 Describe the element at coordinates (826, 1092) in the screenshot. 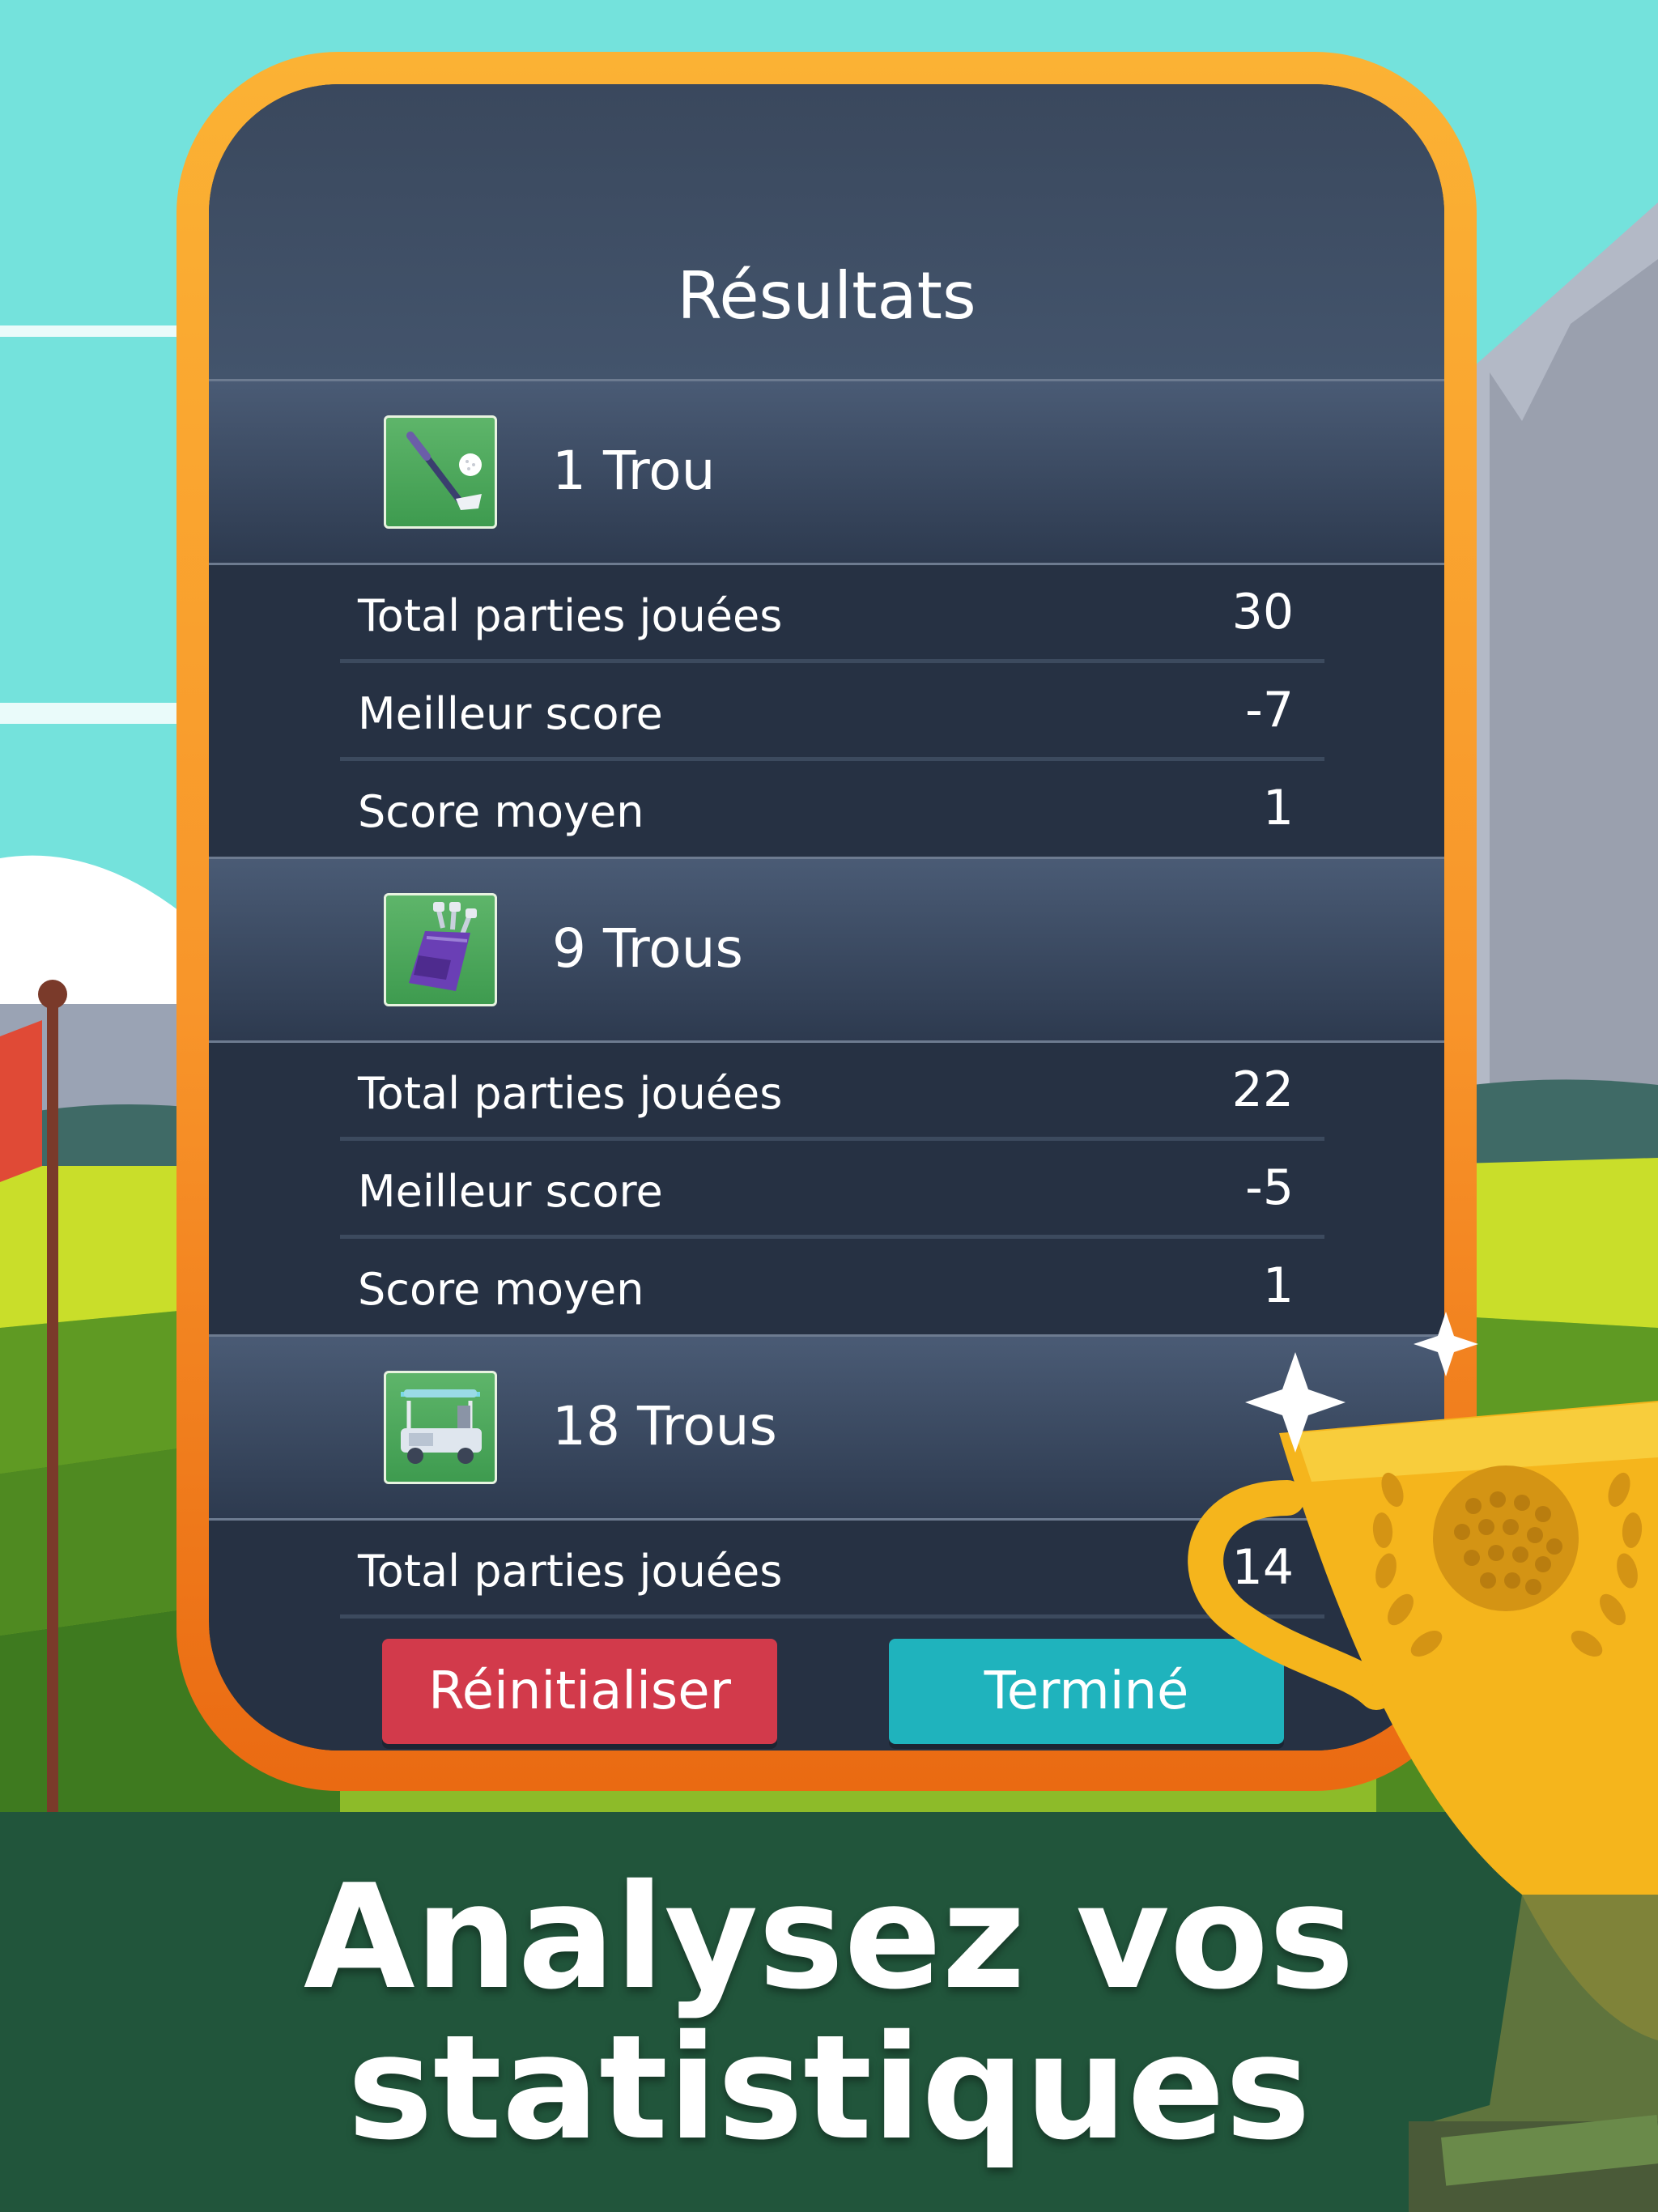

I see `stat-row: Total parties jouées 22` at that location.